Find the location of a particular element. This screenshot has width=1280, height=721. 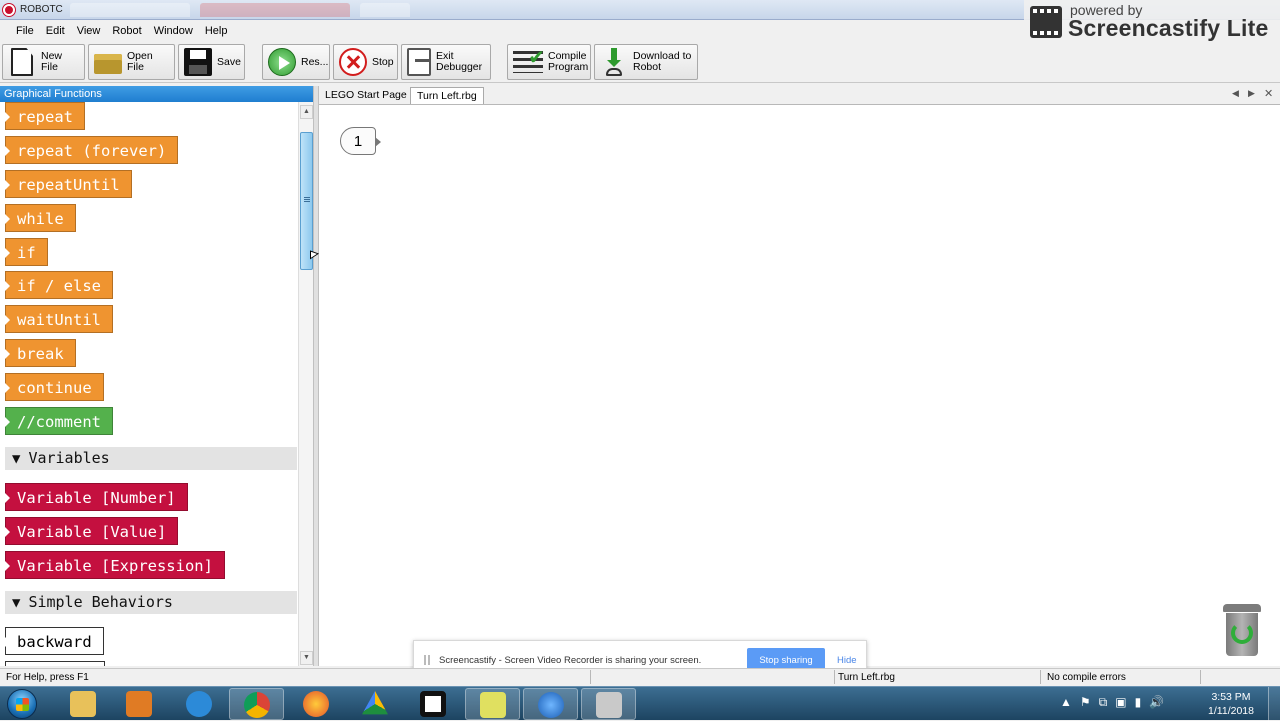

status-compile: No compile errors is located at coordinates (1086, 677).